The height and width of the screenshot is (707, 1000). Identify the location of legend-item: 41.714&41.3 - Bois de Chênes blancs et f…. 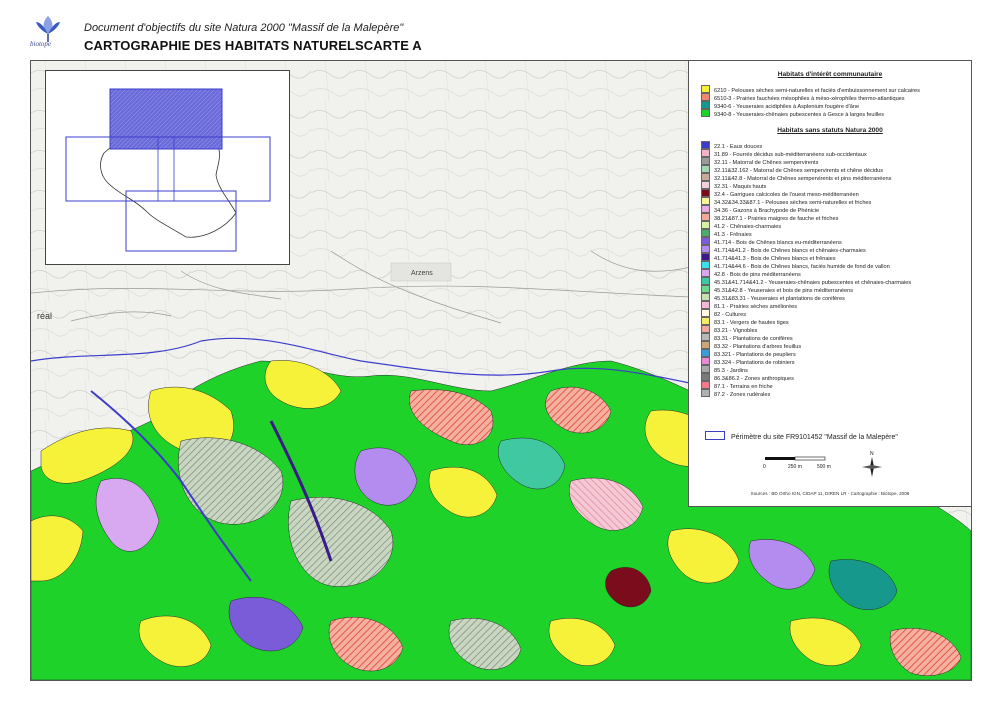
(768, 257).